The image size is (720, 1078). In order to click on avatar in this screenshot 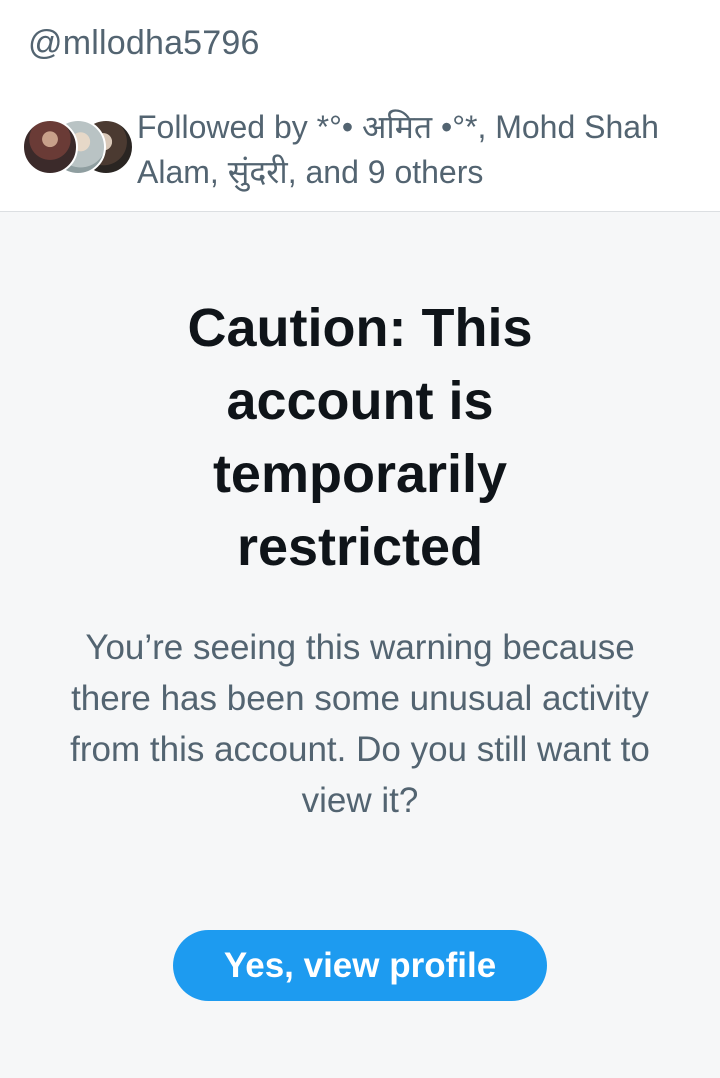, I will do `click(50, 147)`.